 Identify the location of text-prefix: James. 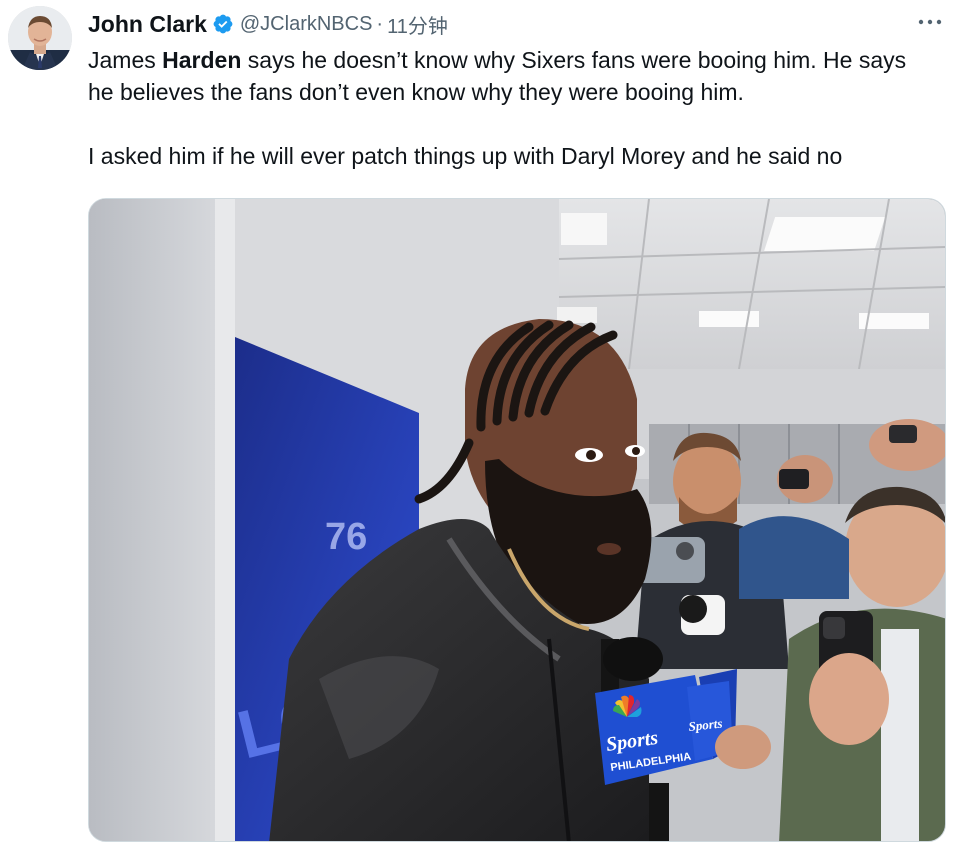
(125, 60).